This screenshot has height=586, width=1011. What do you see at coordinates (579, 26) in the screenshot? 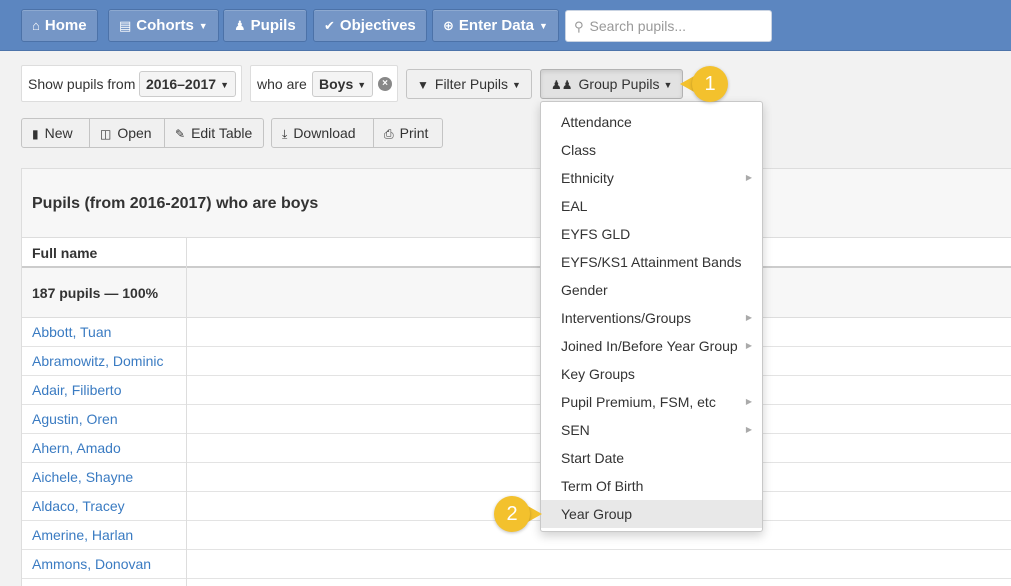
I see `search-icon: ⚲` at bounding box center [579, 26].